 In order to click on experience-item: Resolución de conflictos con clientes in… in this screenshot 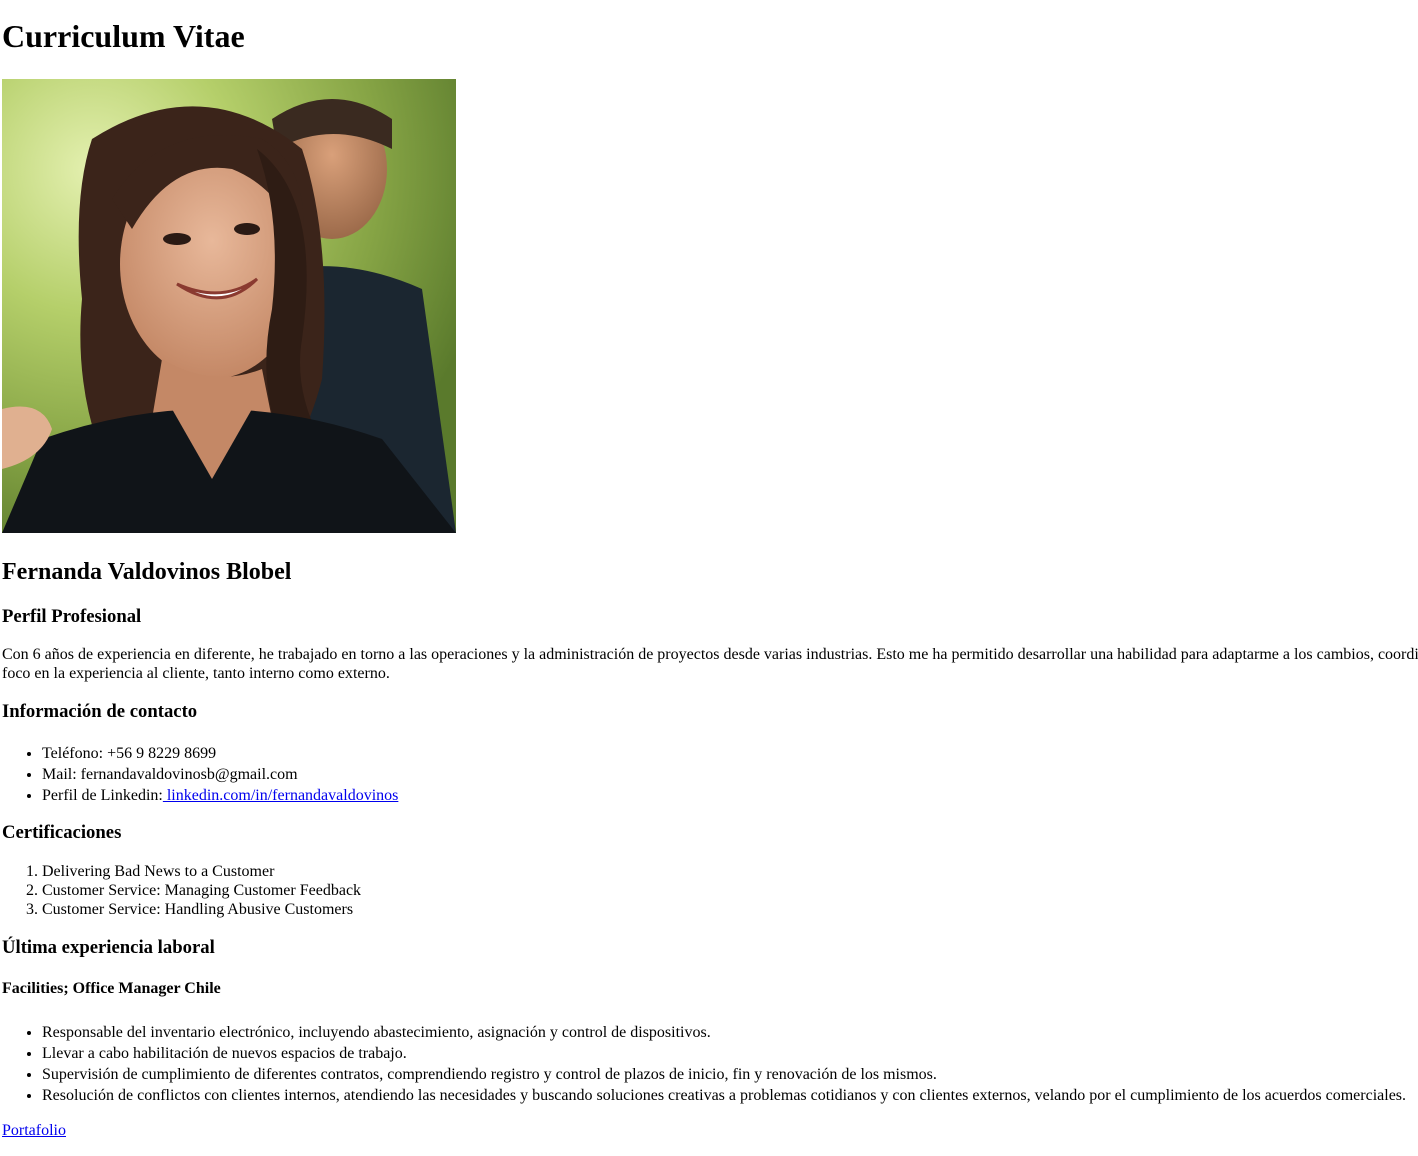, I will do `click(724, 1095)`.